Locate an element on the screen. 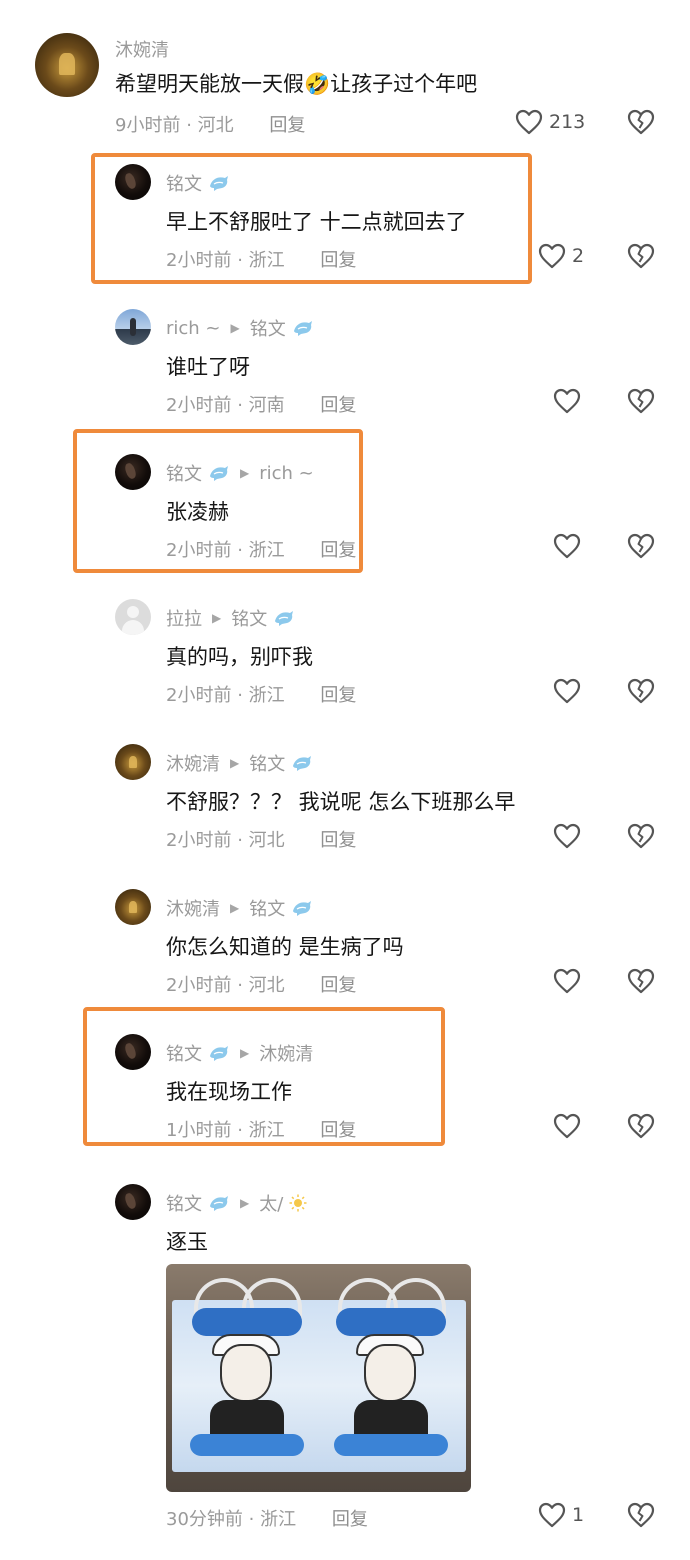 This screenshot has height=1560, width=690. comment-meta: 2小时前 · 河南 回复 is located at coordinates (261, 405).